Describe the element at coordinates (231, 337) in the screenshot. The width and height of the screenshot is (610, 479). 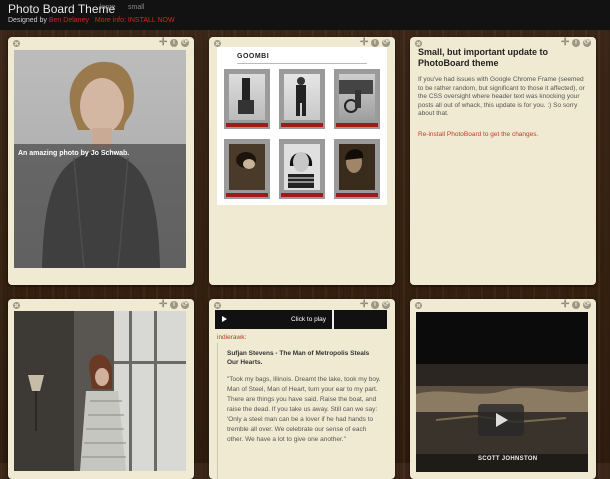
I see `source-link: indierawk:` at that location.